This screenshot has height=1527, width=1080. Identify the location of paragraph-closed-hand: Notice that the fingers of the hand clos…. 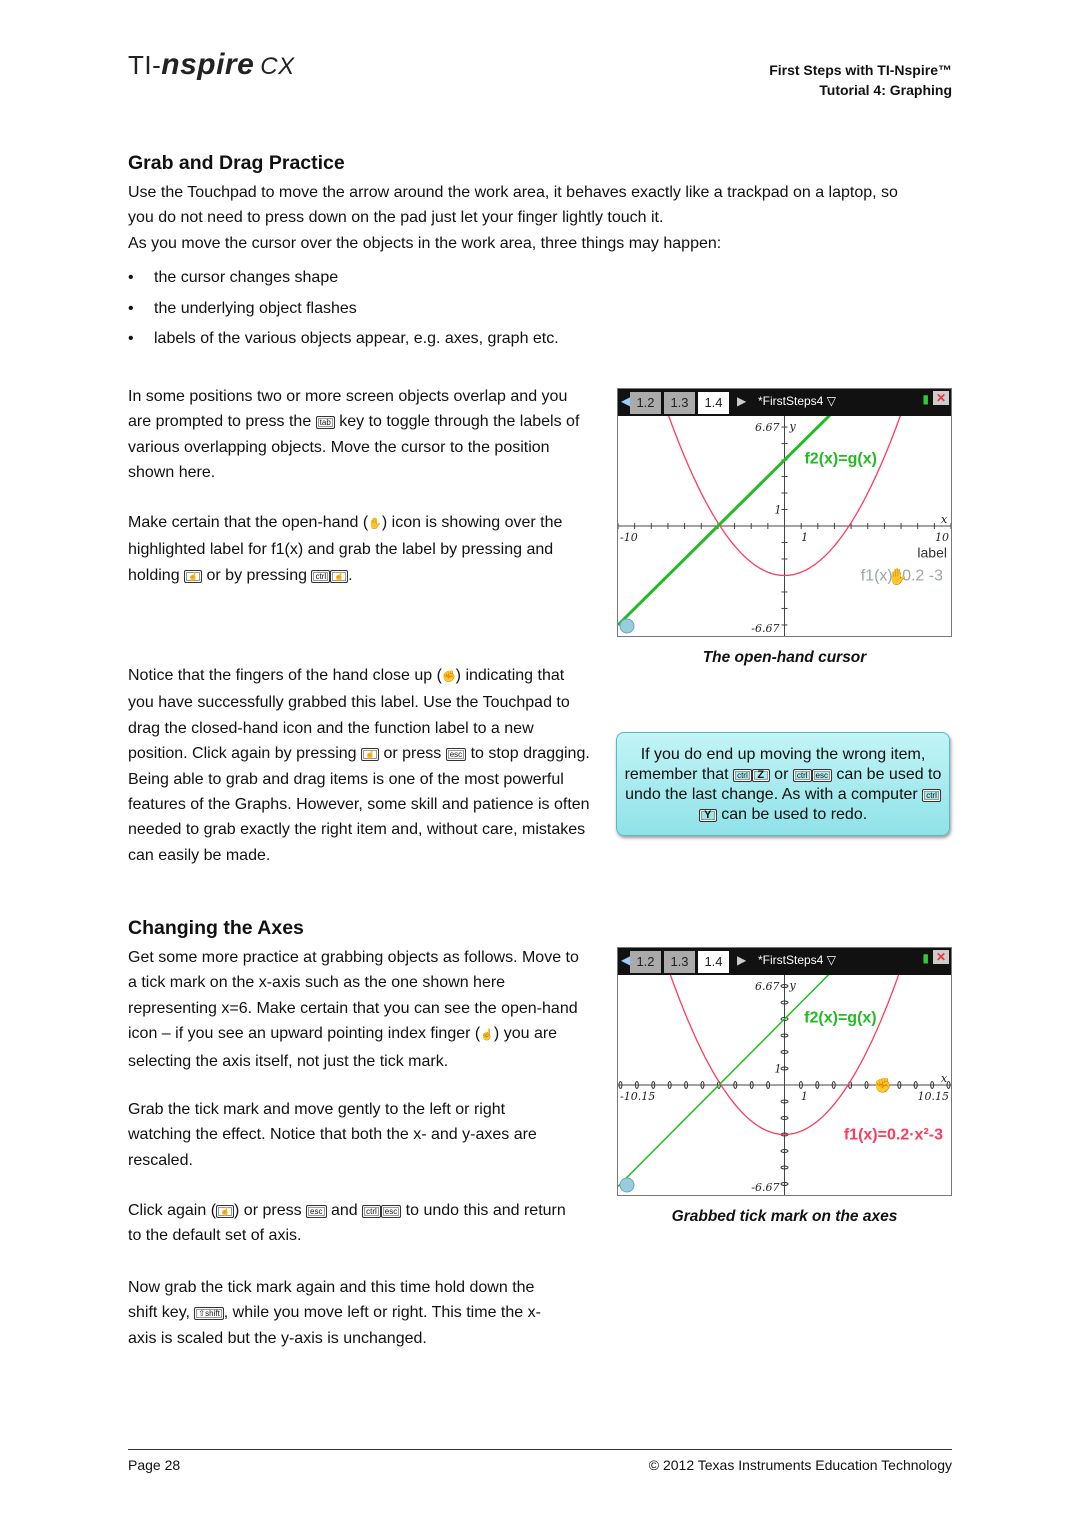
(359, 765).